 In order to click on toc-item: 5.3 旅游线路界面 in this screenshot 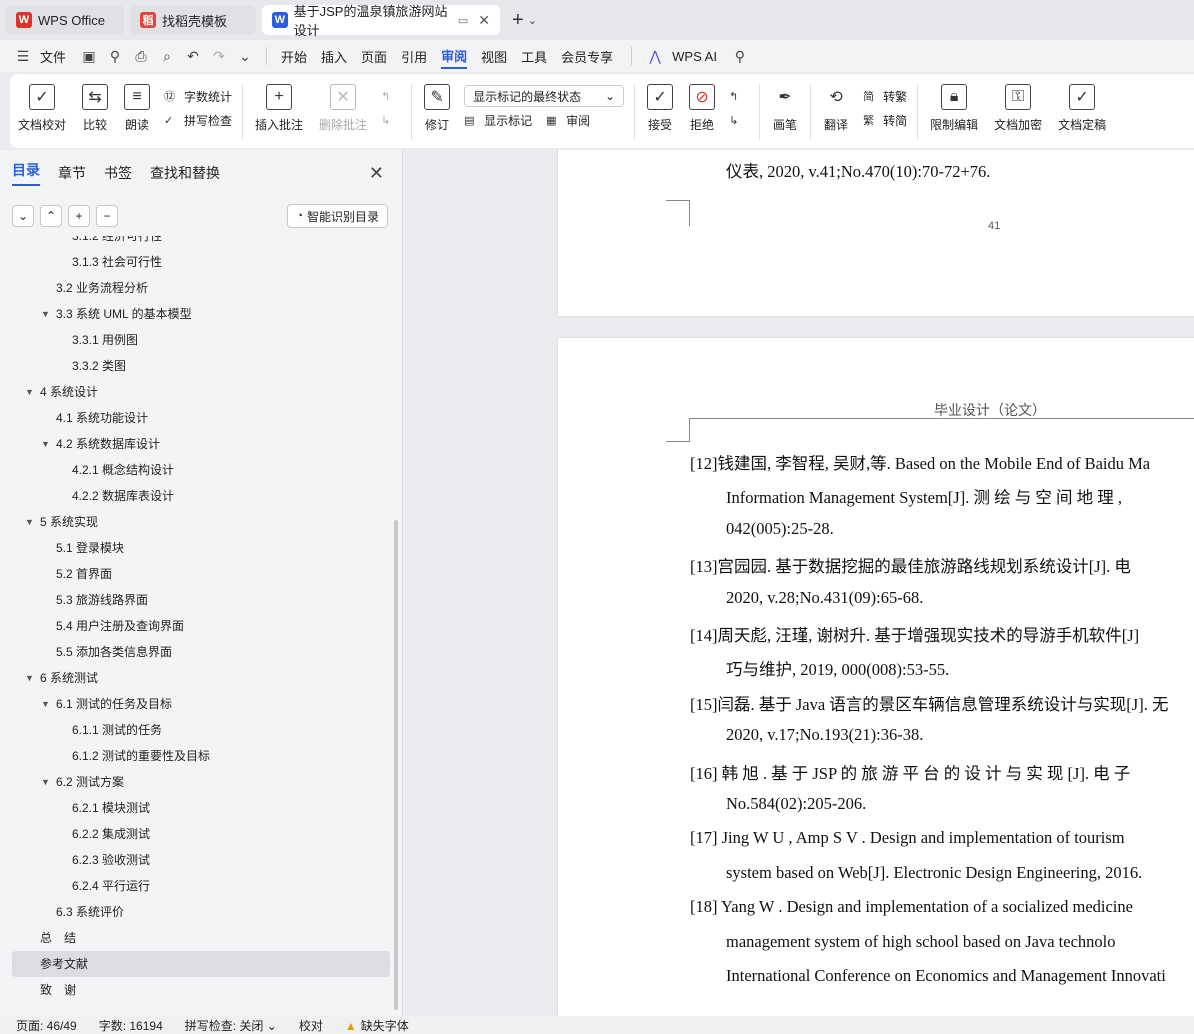, I will do `click(201, 600)`.